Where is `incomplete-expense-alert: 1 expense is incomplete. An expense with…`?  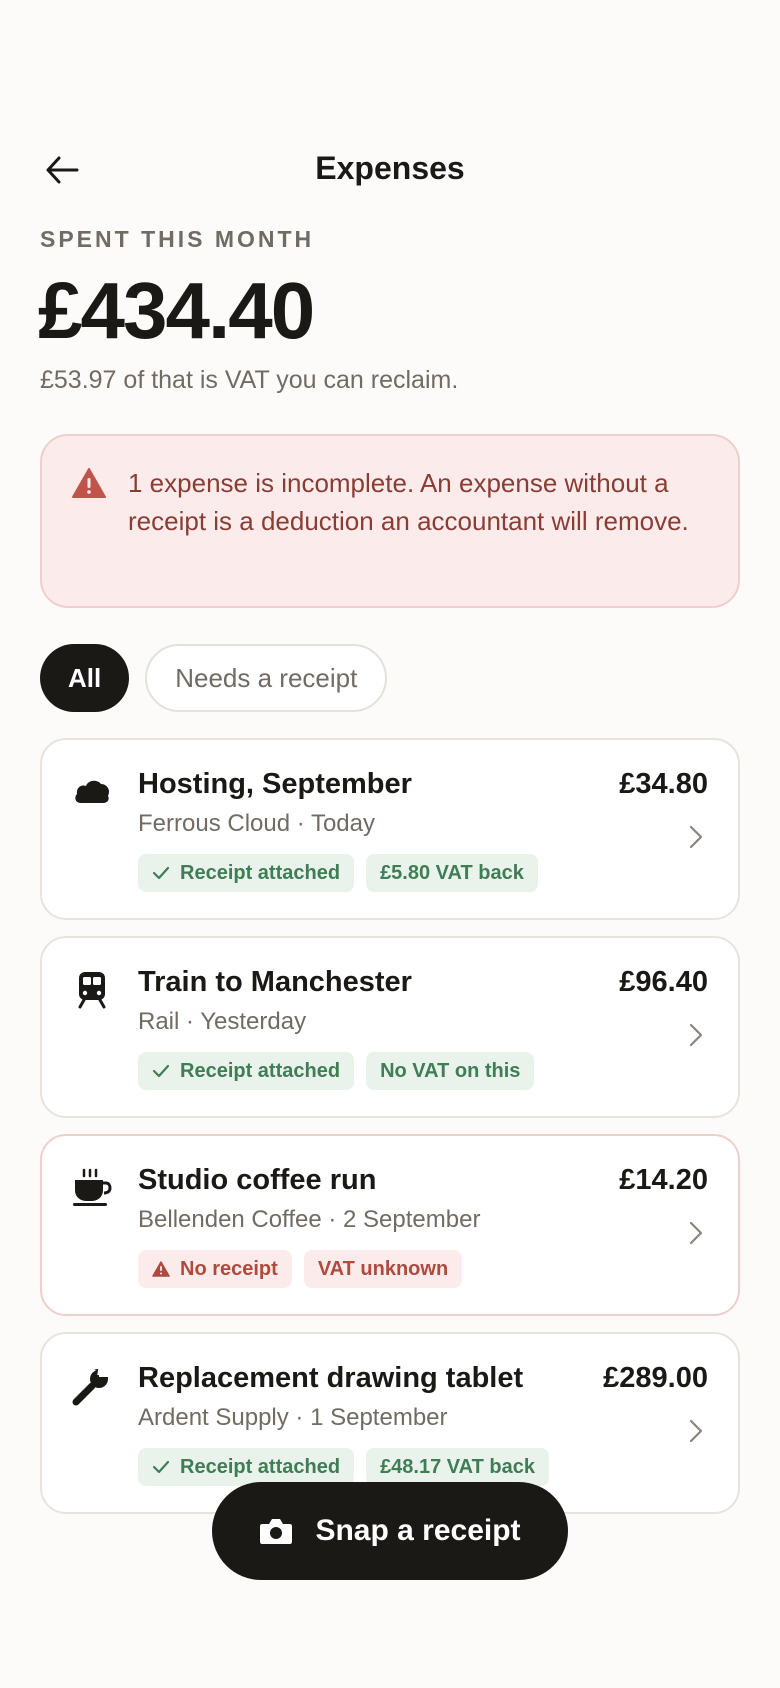 incomplete-expense-alert: 1 expense is incomplete. An expense with… is located at coordinates (390, 521).